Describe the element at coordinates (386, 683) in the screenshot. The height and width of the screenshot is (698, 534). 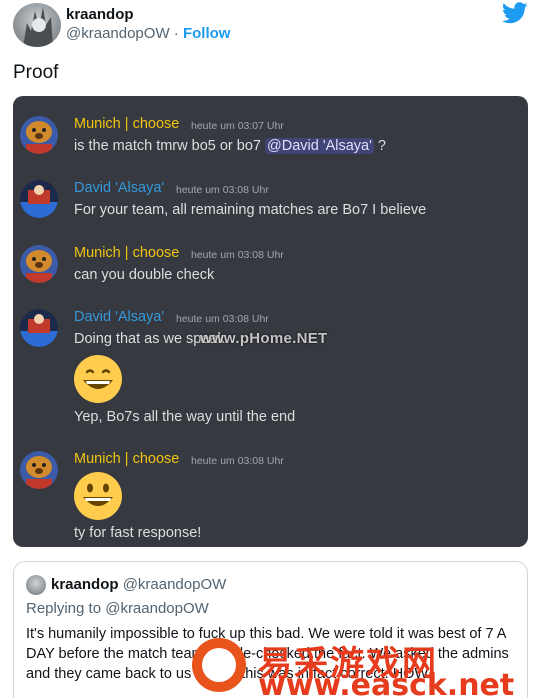
I see `easck-watermark-url: www.easck.net` at that location.